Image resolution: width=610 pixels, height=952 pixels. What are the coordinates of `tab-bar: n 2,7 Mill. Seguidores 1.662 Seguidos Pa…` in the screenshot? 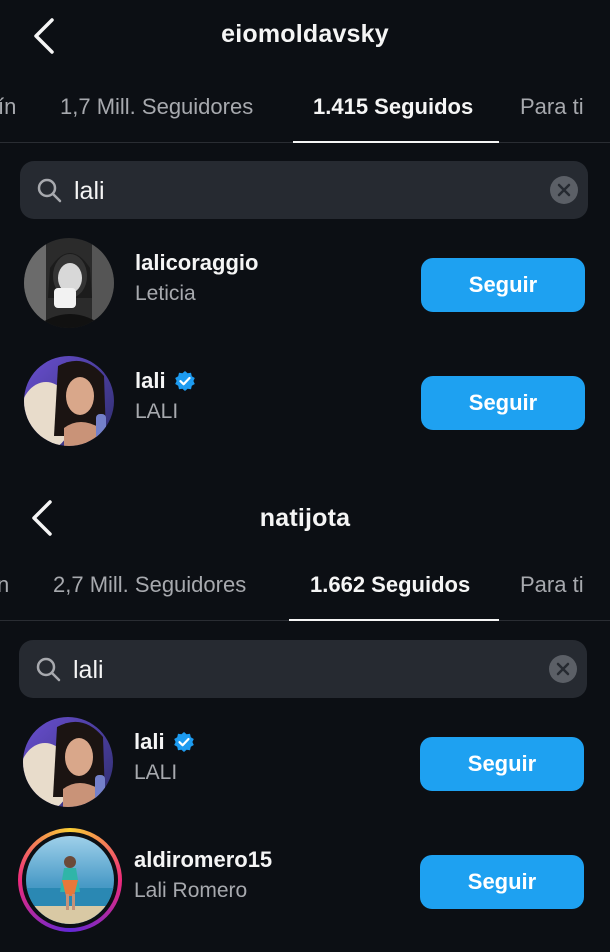 It's located at (305, 588).